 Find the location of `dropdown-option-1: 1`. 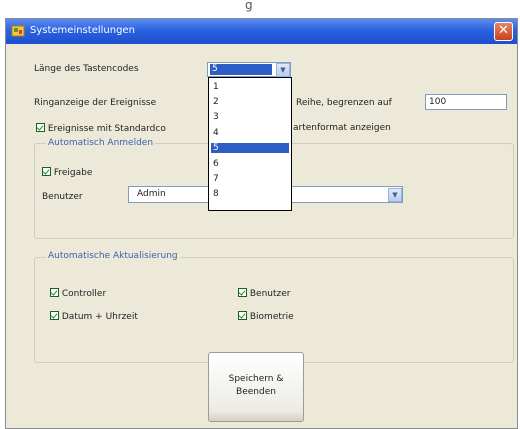

dropdown-option-1: 1 is located at coordinates (250, 87).